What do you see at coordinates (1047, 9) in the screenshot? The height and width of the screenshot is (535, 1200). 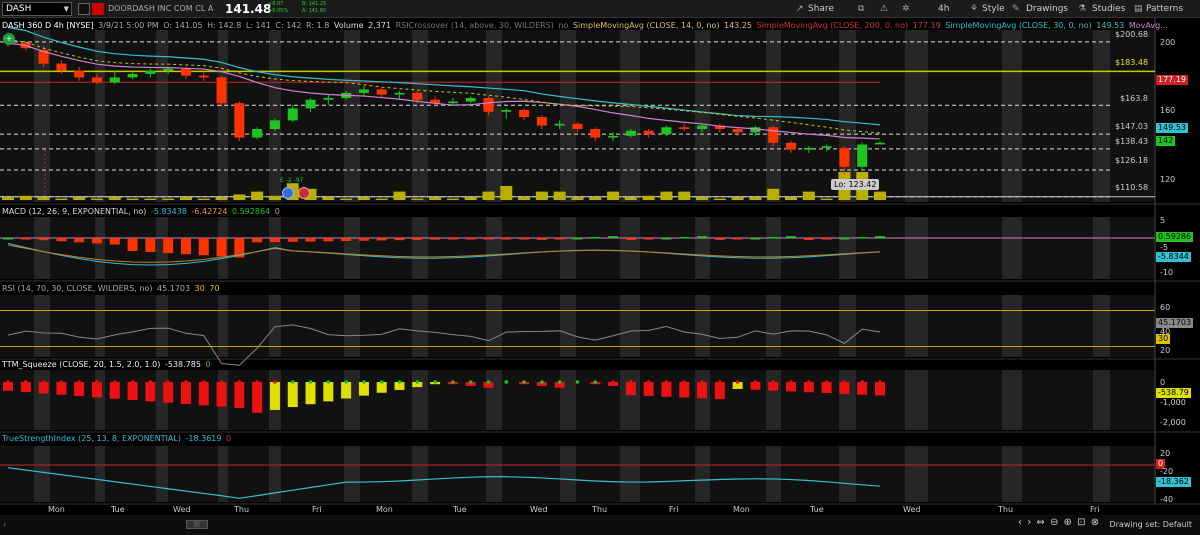 I see `drawings-button: Drawings` at bounding box center [1047, 9].